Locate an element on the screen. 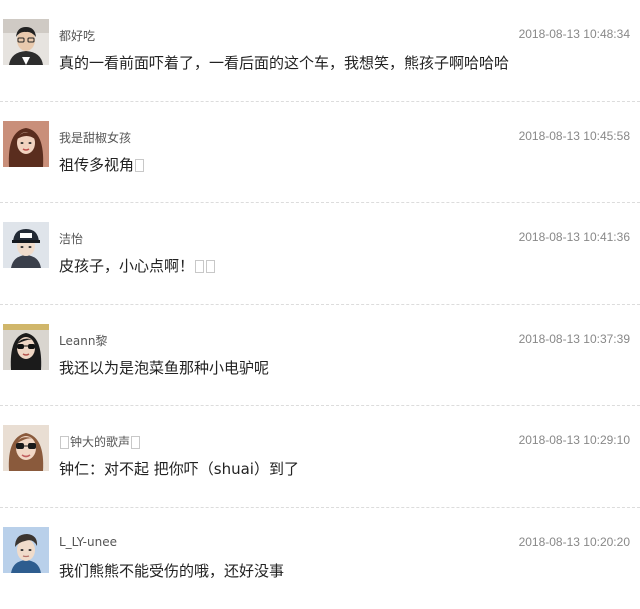 The image size is (640, 609). avatar-male-blue-icon is located at coordinates (26, 549).